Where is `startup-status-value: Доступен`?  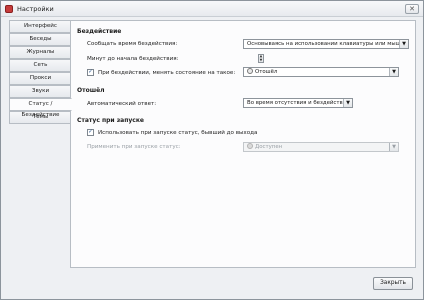 startup-status-value: Доступен is located at coordinates (269, 147).